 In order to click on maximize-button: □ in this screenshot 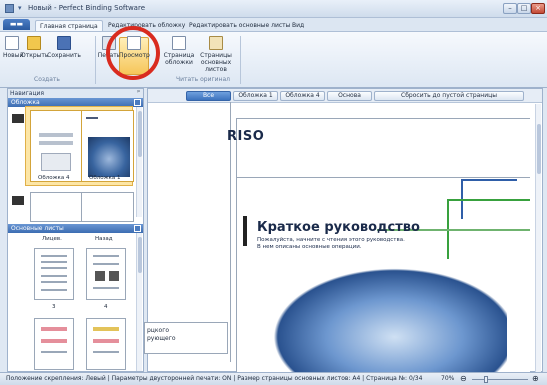, I will do `click(524, 8)`.